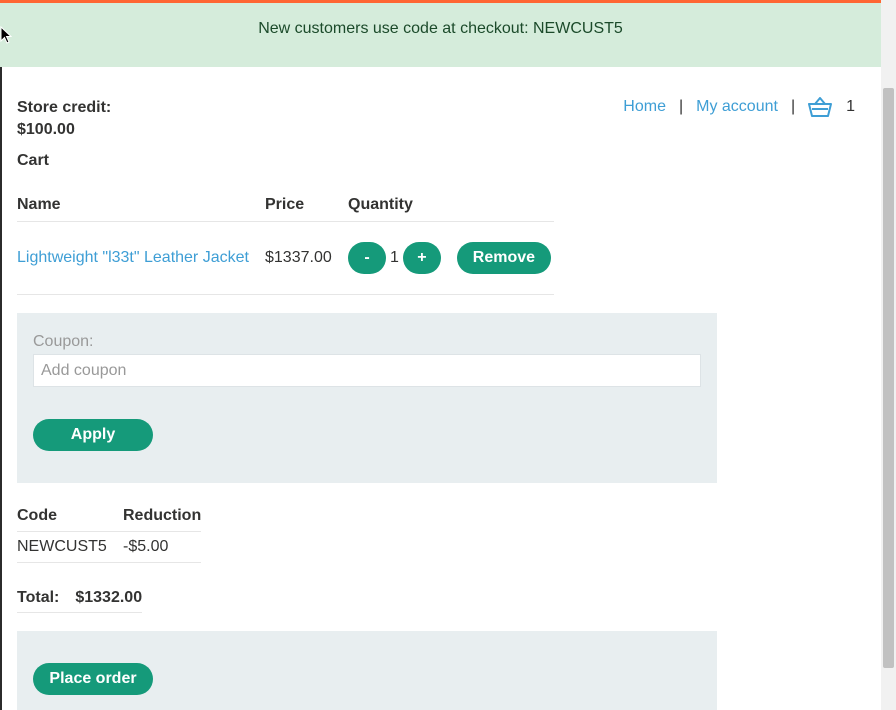 This screenshot has height=710, width=896. What do you see at coordinates (1, 355) in the screenshot?
I see `window-left-edge` at bounding box center [1, 355].